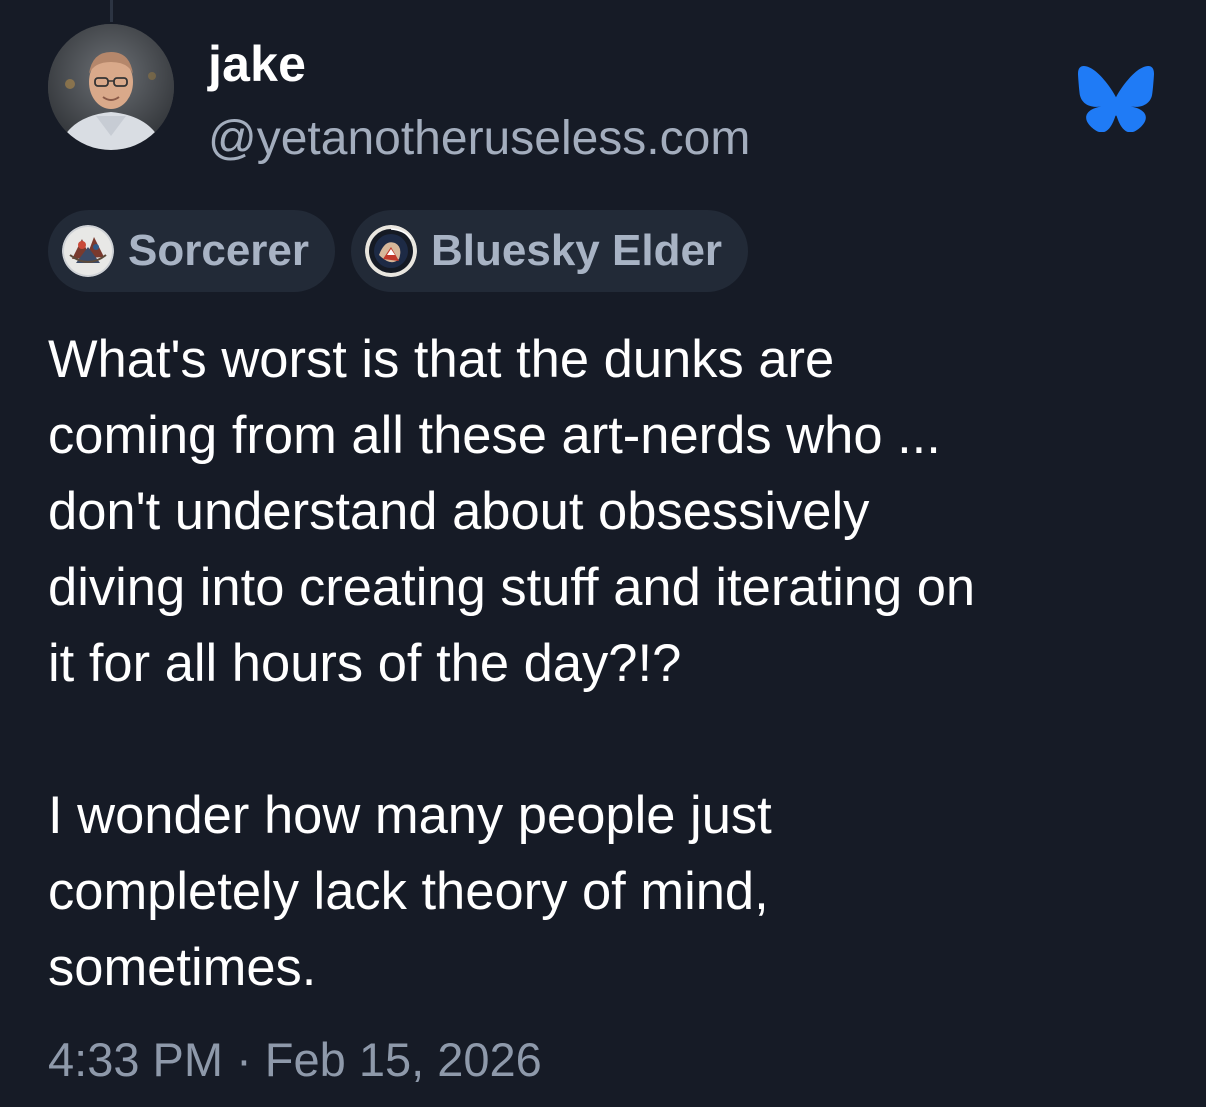 This screenshot has height=1107, width=1206. What do you see at coordinates (257, 64) in the screenshot?
I see `author-display-name: jake` at bounding box center [257, 64].